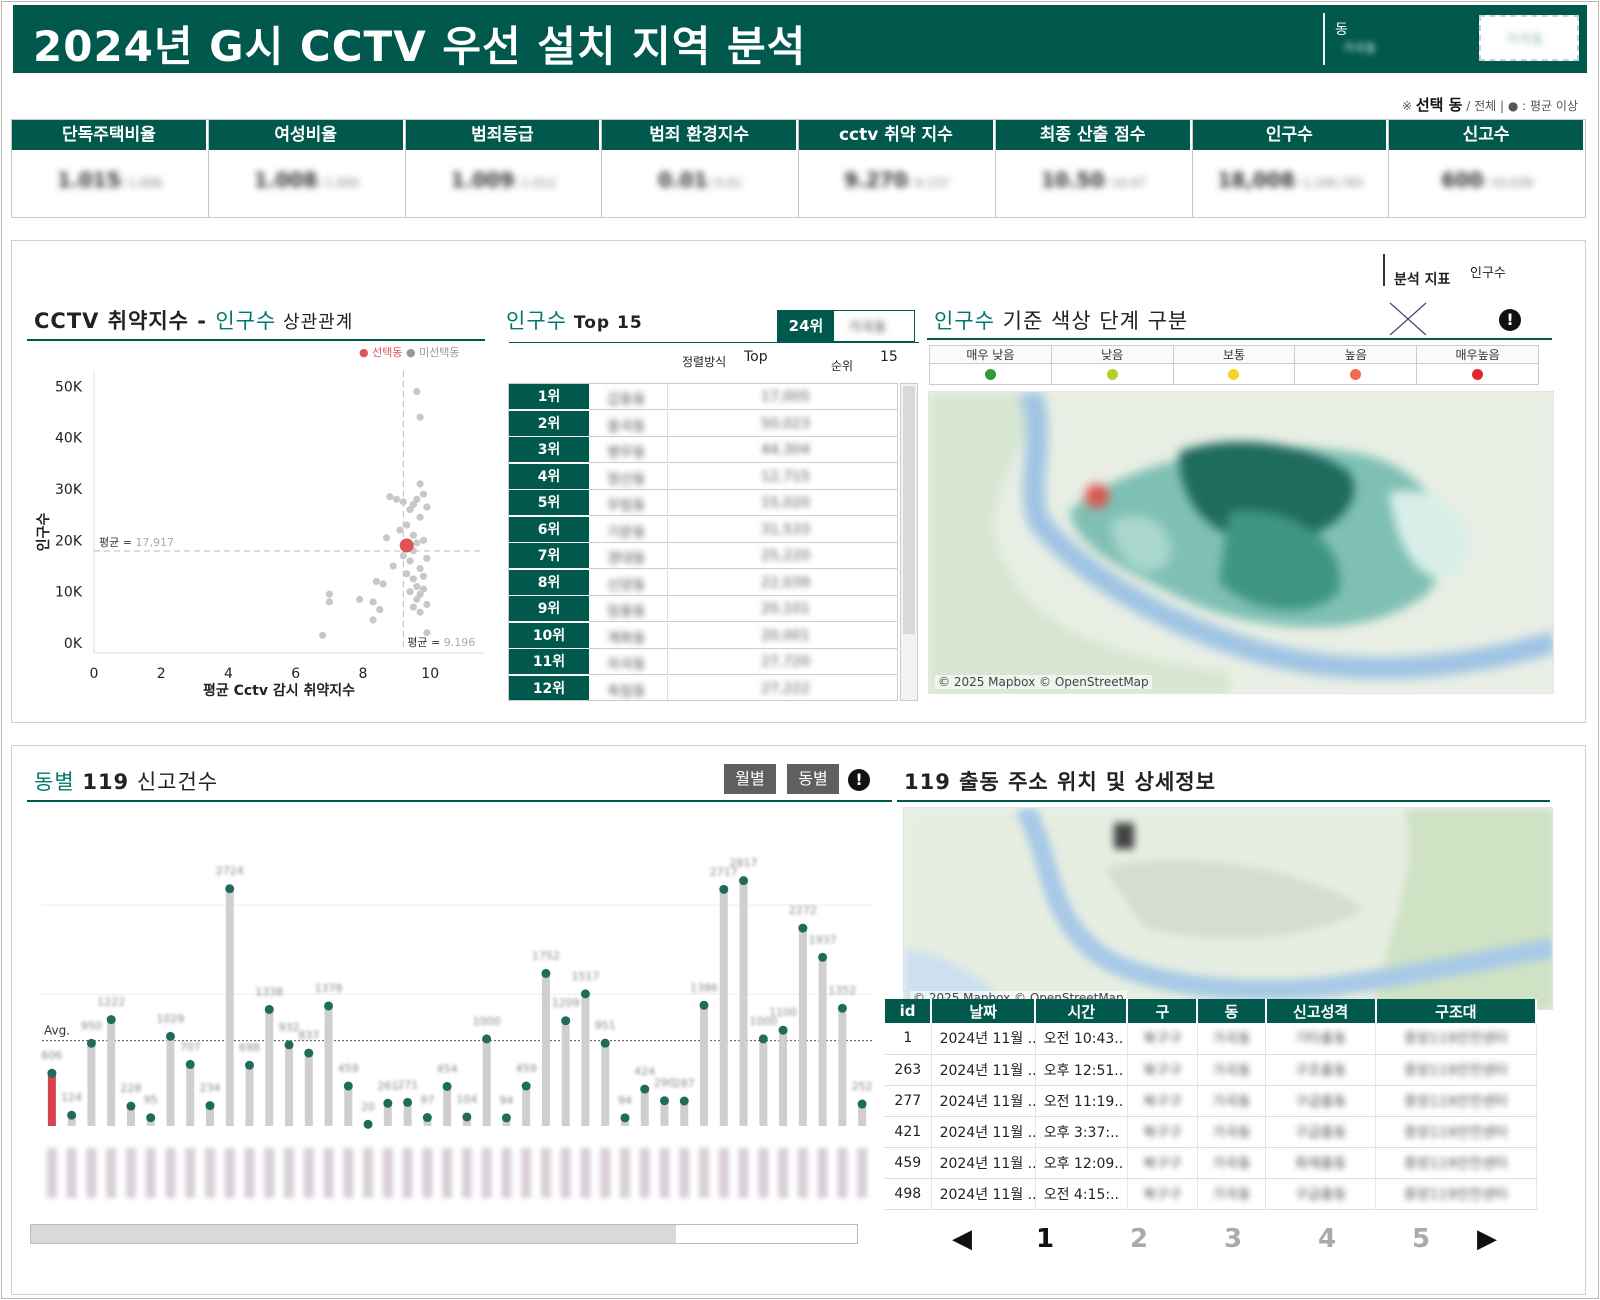 Image resolution: width=1600 pixels, height=1300 pixels. What do you see at coordinates (1234, 365) in the screenshot?
I see `color-level: 보통` at bounding box center [1234, 365].